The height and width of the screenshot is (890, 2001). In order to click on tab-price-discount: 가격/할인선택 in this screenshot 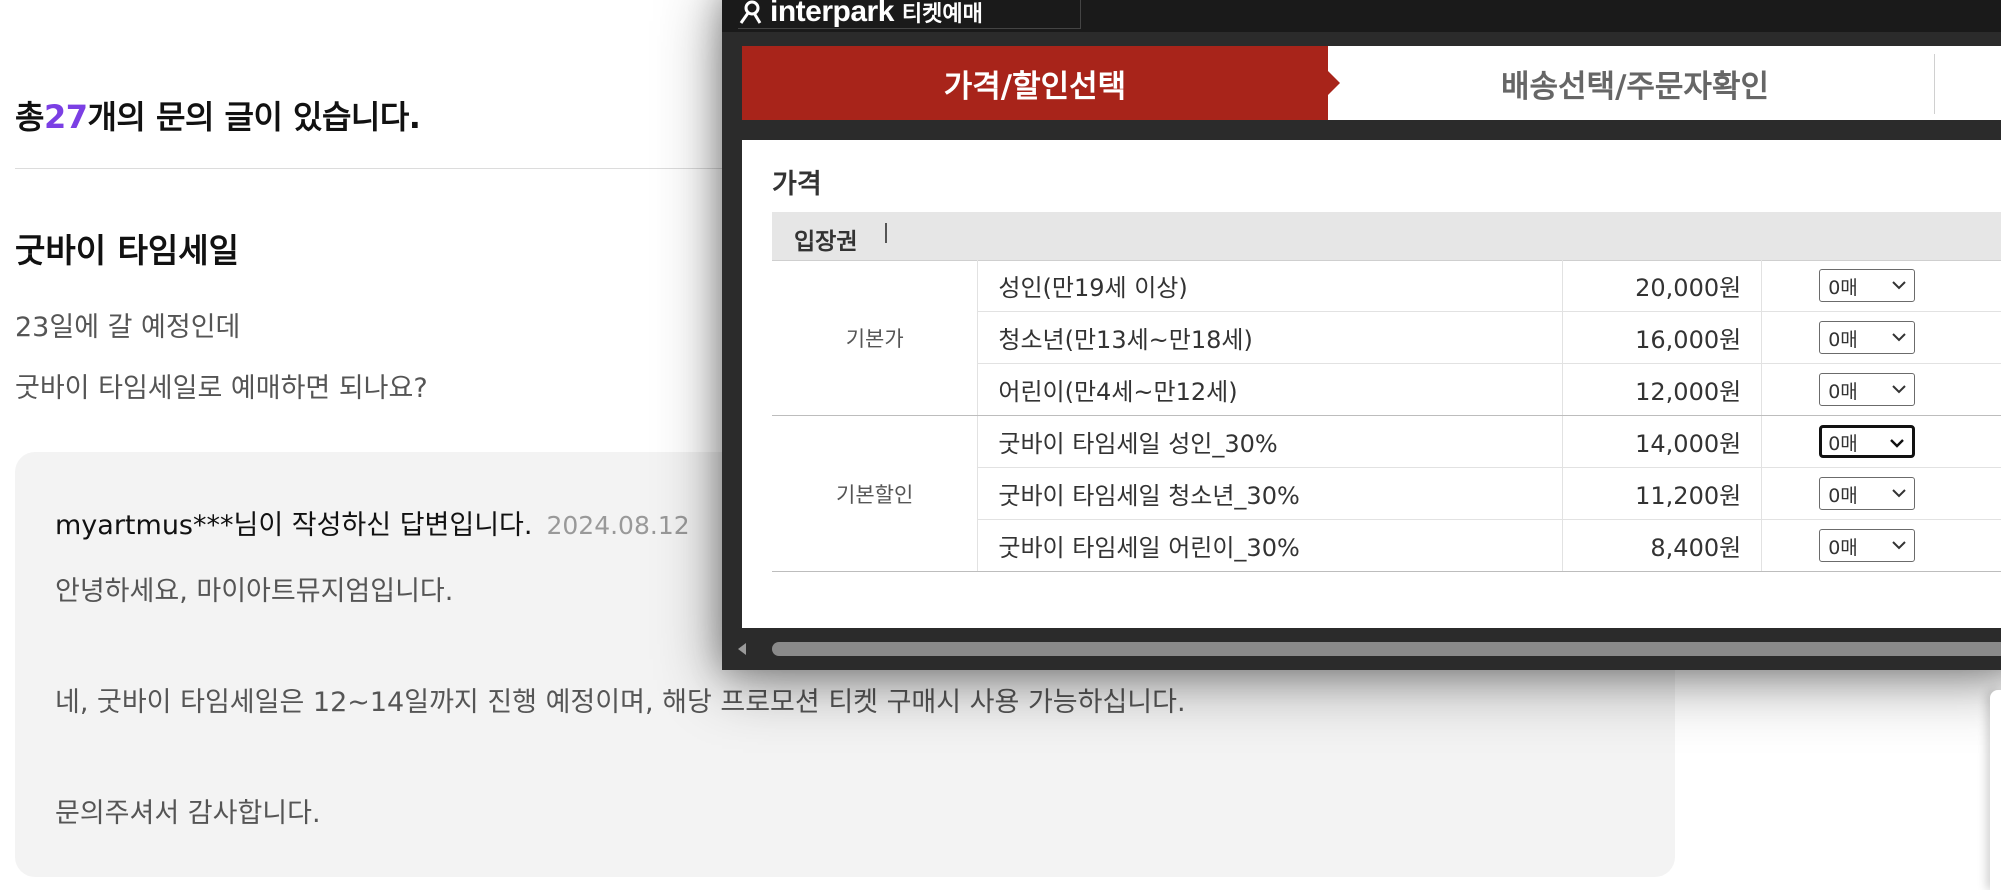, I will do `click(1035, 83)`.